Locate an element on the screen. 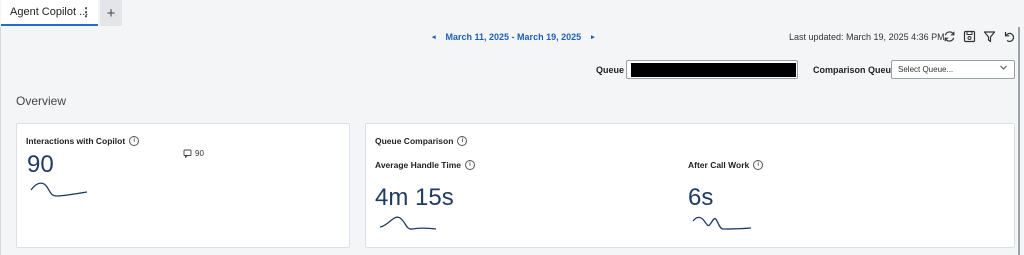 This screenshot has width=1024, height=255. refresh-icon is located at coordinates (949, 36).